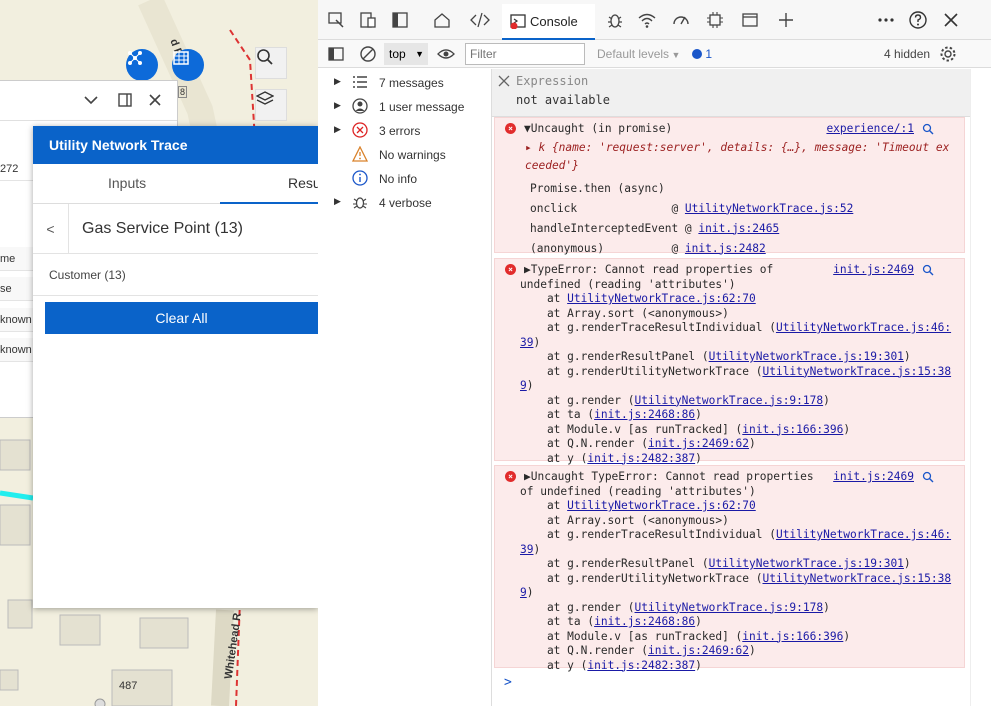  I want to click on elements-code-icon, so click(480, 20).